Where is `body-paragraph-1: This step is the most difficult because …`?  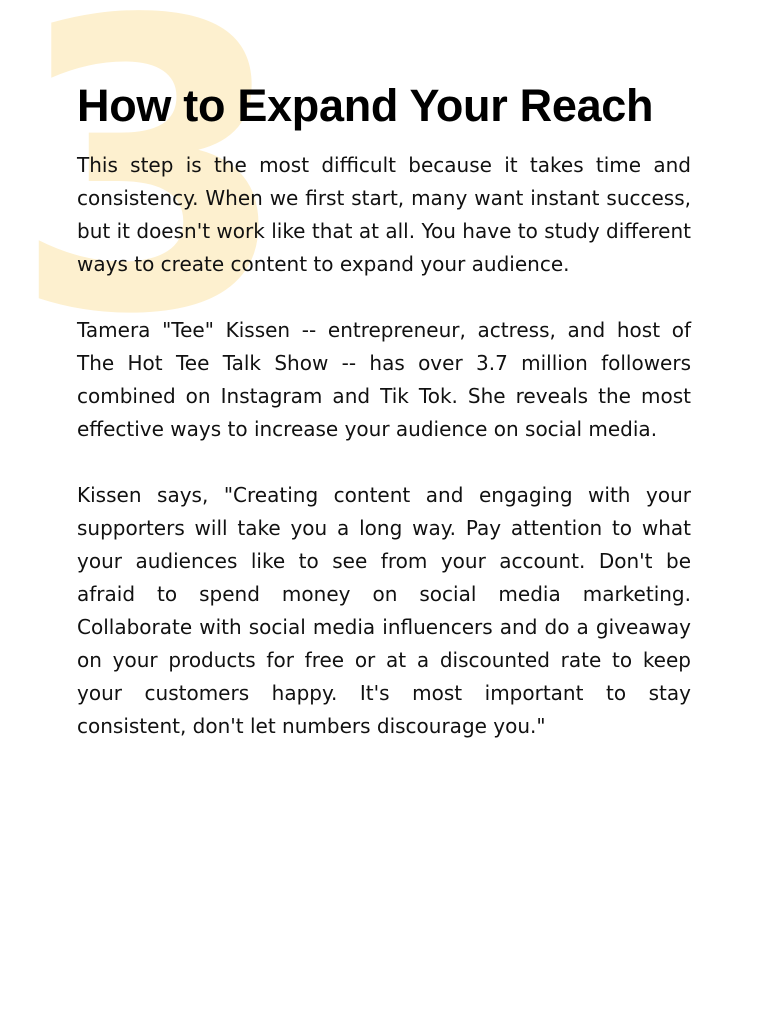 body-paragraph-1: This step is the most difficult because … is located at coordinates (384, 214).